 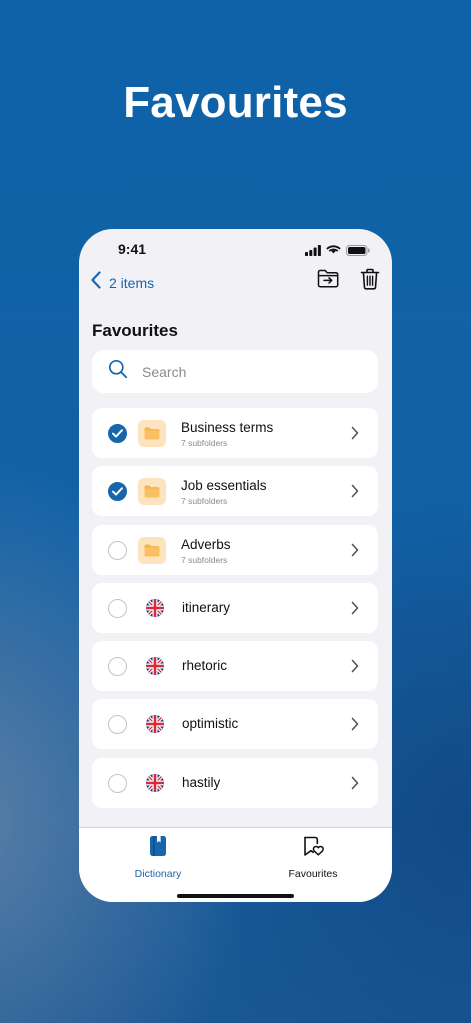 I want to click on word-title: itinerary, so click(x=206, y=607).